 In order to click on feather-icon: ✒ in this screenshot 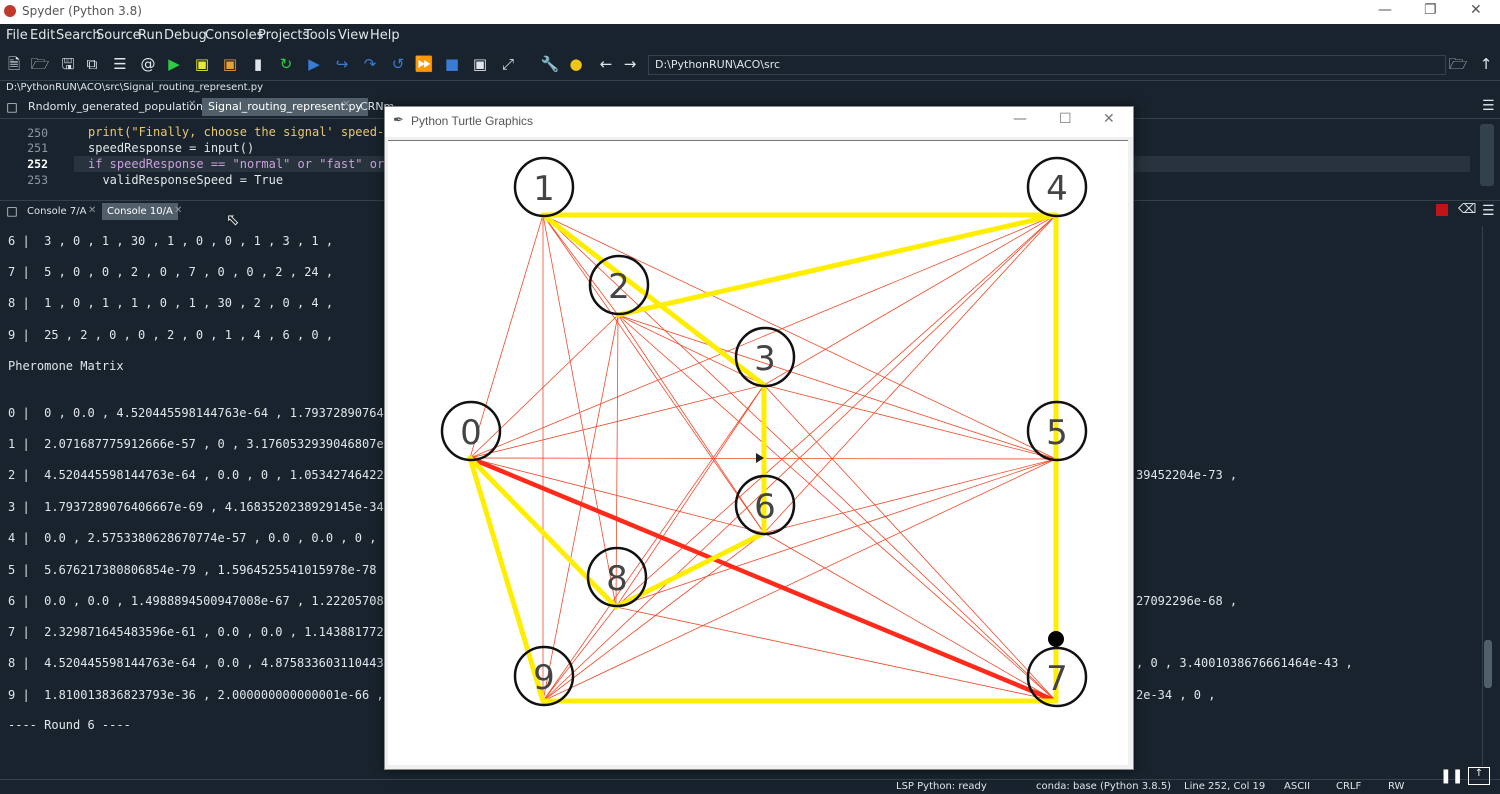, I will do `click(398, 120)`.